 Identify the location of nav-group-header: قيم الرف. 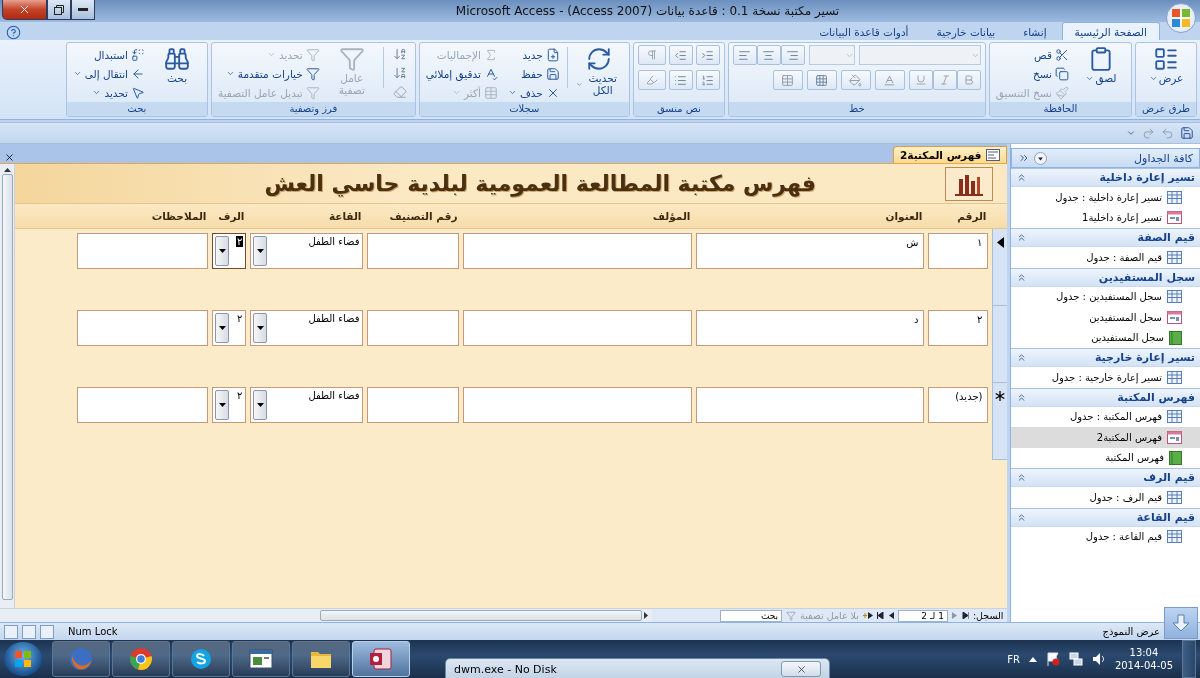
(1105, 477).